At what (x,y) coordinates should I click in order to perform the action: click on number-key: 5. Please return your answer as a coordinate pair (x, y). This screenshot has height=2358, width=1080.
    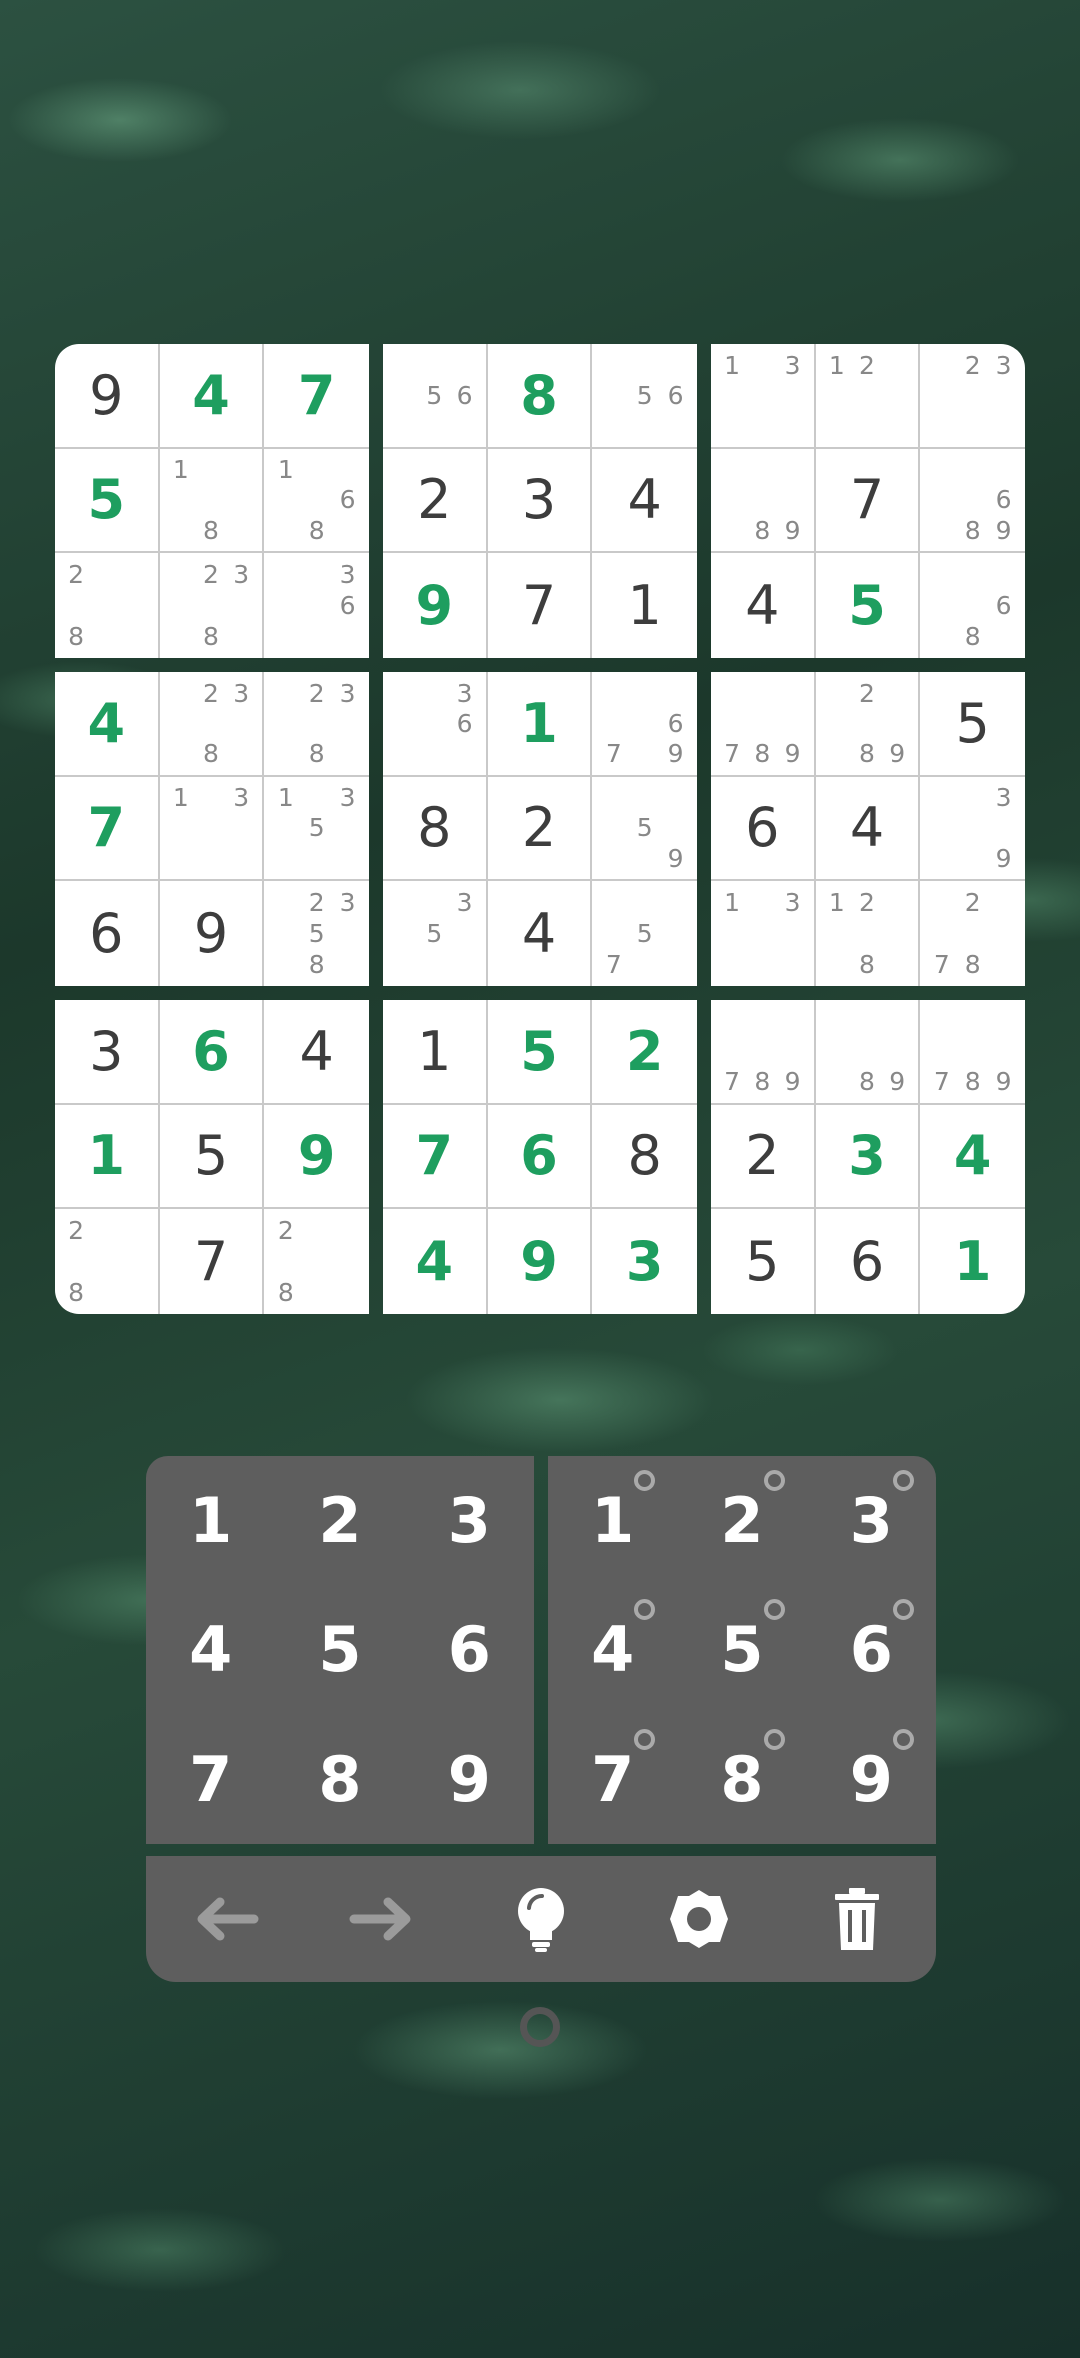
    Looking at the image, I should click on (339, 1649).